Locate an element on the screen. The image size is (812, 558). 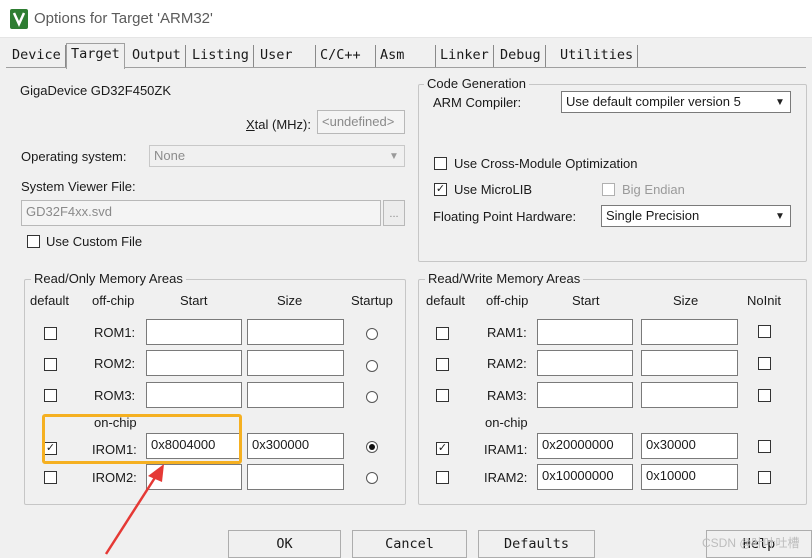
rw-header-size: Size is located at coordinates (686, 300).